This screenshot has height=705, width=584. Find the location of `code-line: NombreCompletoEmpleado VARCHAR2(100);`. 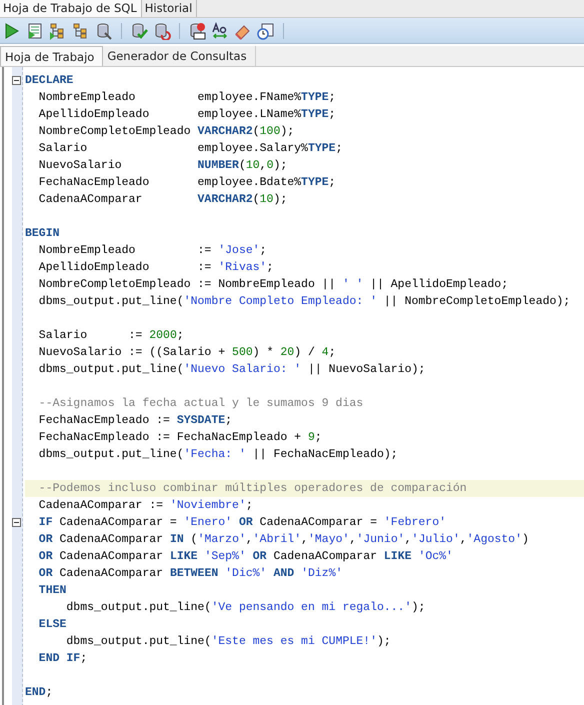

code-line: NombreCompletoEmpleado VARCHAR2(100); is located at coordinates (167, 132).